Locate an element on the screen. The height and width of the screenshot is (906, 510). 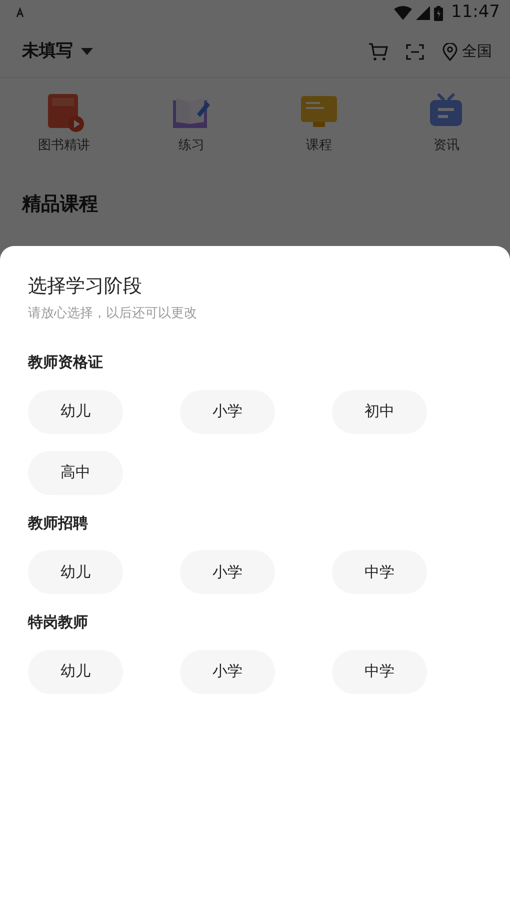
signal-icon is located at coordinates (423, 13).